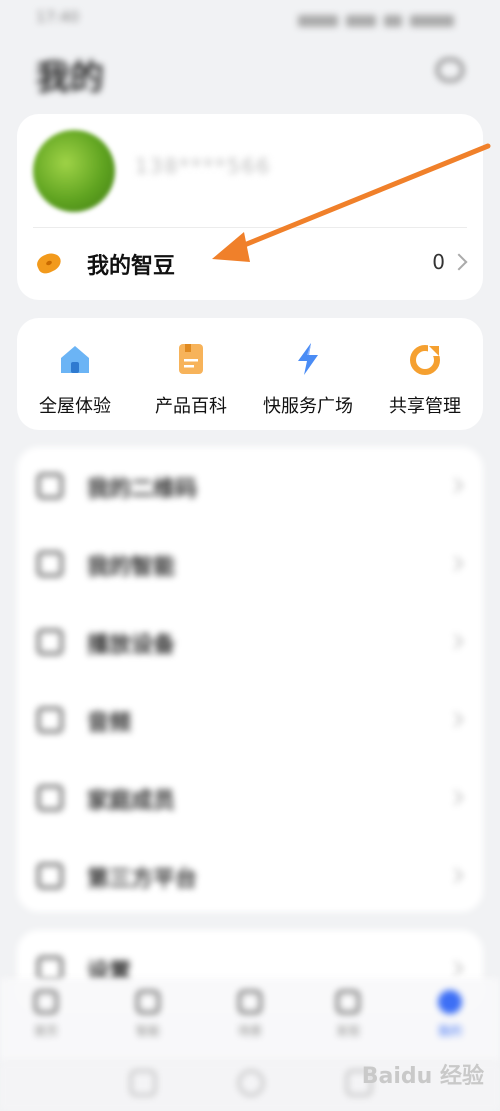 The image size is (500, 1111). What do you see at coordinates (375, 18) in the screenshot?
I see `status-icons` at bounding box center [375, 18].